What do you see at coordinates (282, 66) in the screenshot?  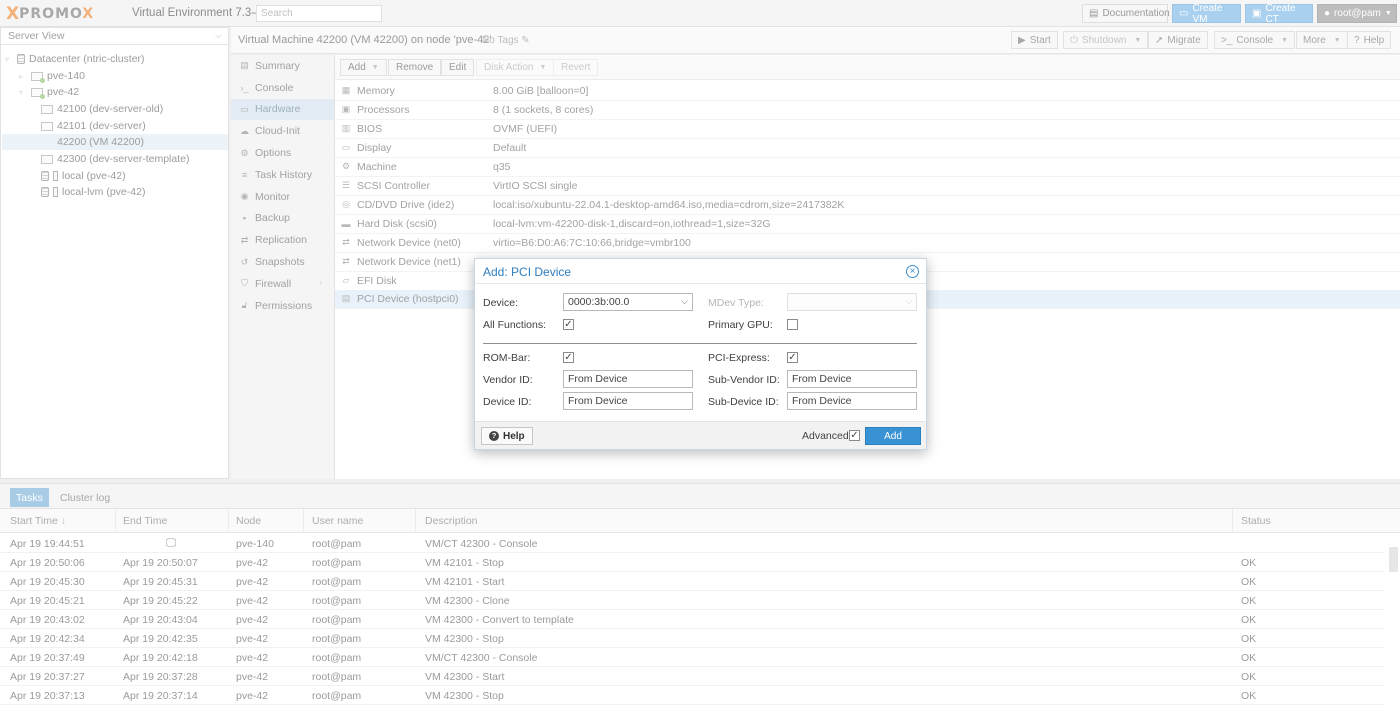 I see `nav-summary: ▤ Summary` at bounding box center [282, 66].